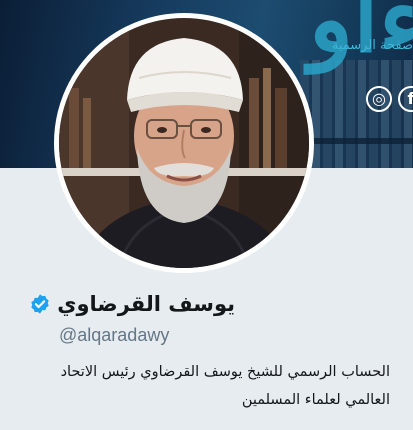 The height and width of the screenshot is (430, 413). Describe the element at coordinates (356, 114) in the screenshot. I see `banner-bookshelf-image` at that location.